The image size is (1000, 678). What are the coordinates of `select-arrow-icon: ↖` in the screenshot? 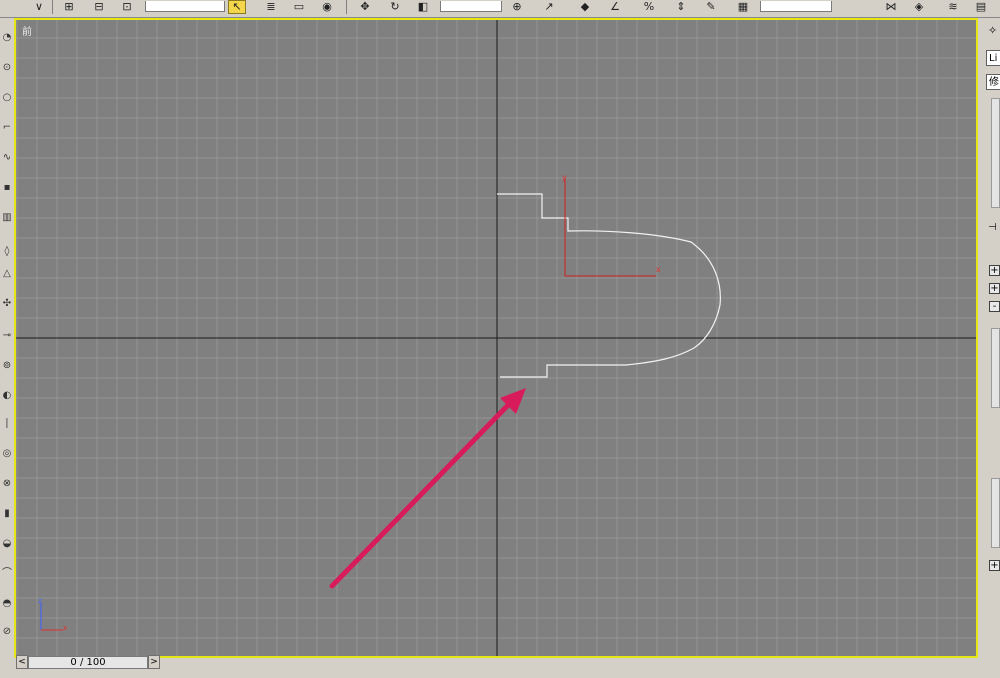 It's located at (237, 7).